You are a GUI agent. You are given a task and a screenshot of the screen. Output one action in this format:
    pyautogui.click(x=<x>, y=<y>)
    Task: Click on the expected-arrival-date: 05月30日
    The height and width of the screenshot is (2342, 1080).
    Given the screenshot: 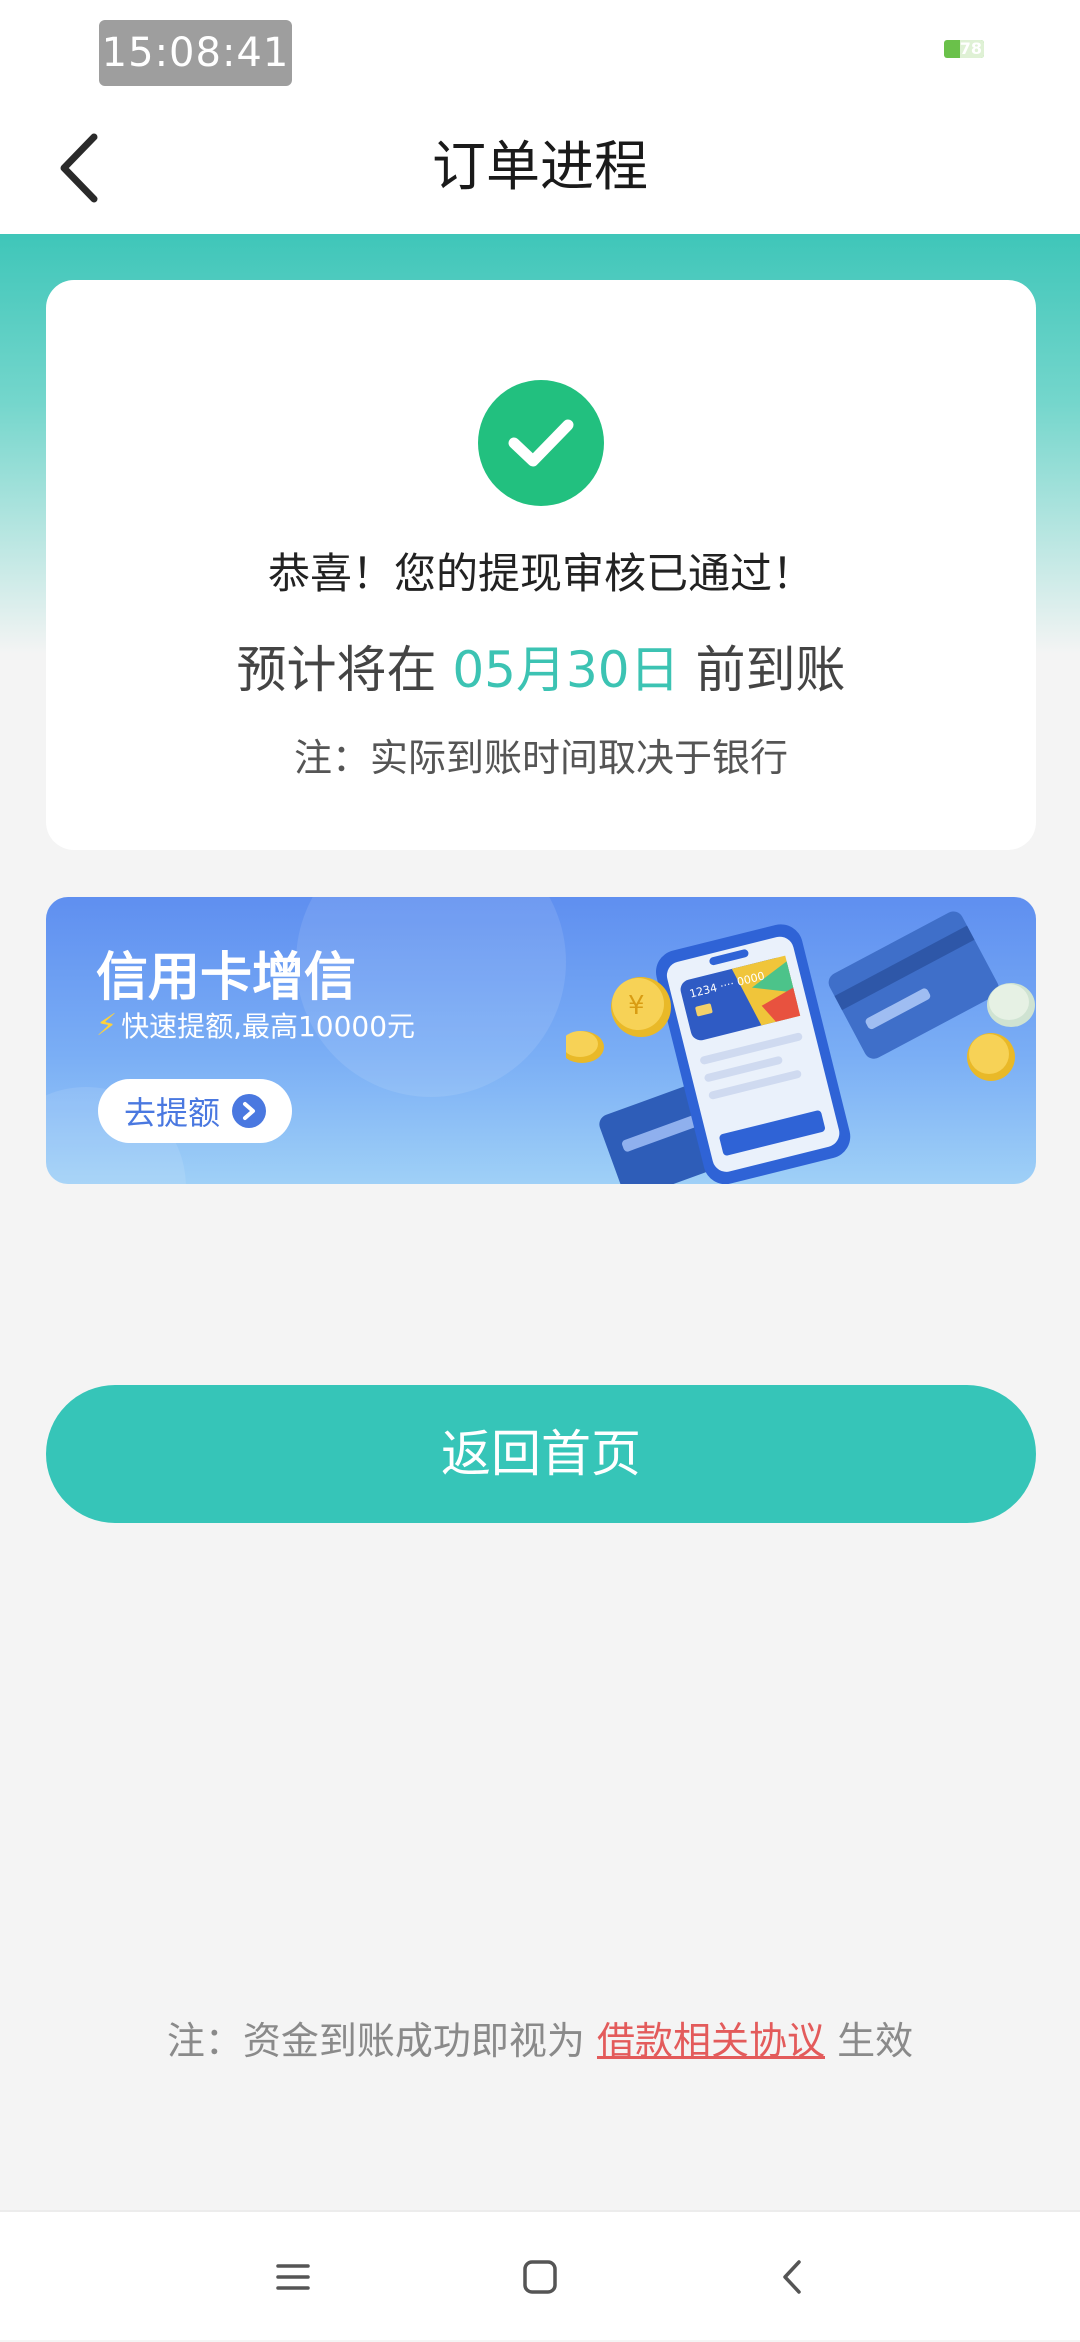 What is the action you would take?
    pyautogui.click(x=566, y=670)
    